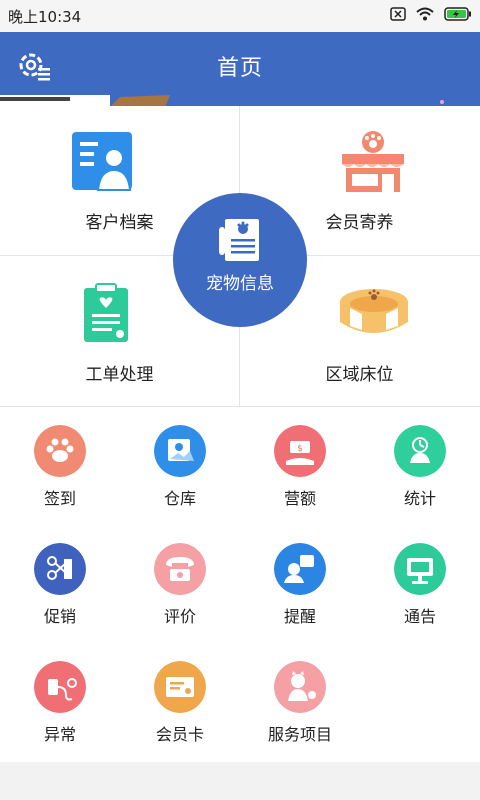 Image resolution: width=480 pixels, height=800 pixels. Describe the element at coordinates (373, 161) in the screenshot. I see `pet-shop-icon` at that location.